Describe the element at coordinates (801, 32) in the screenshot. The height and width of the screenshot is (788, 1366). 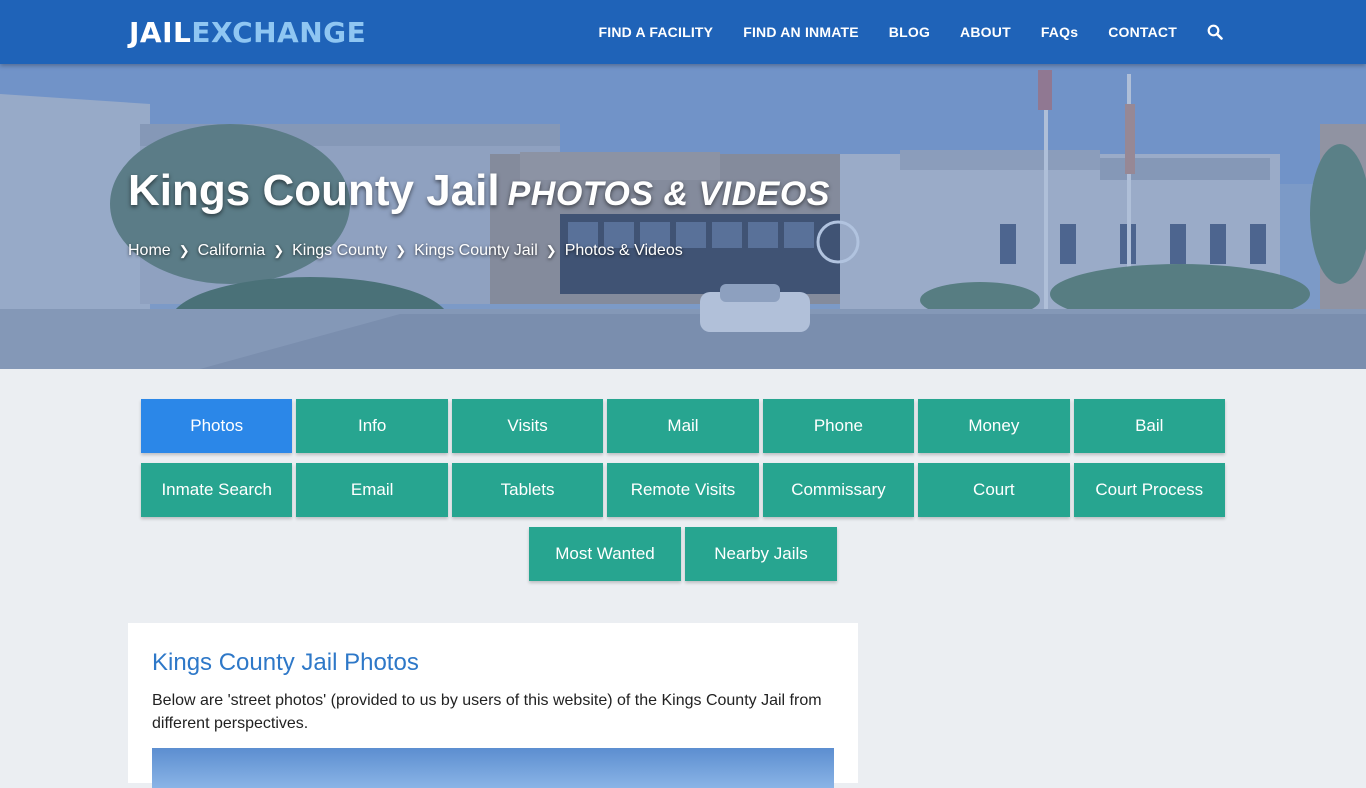
I see `nav-find-inmate: FIND AN INMATE` at that location.